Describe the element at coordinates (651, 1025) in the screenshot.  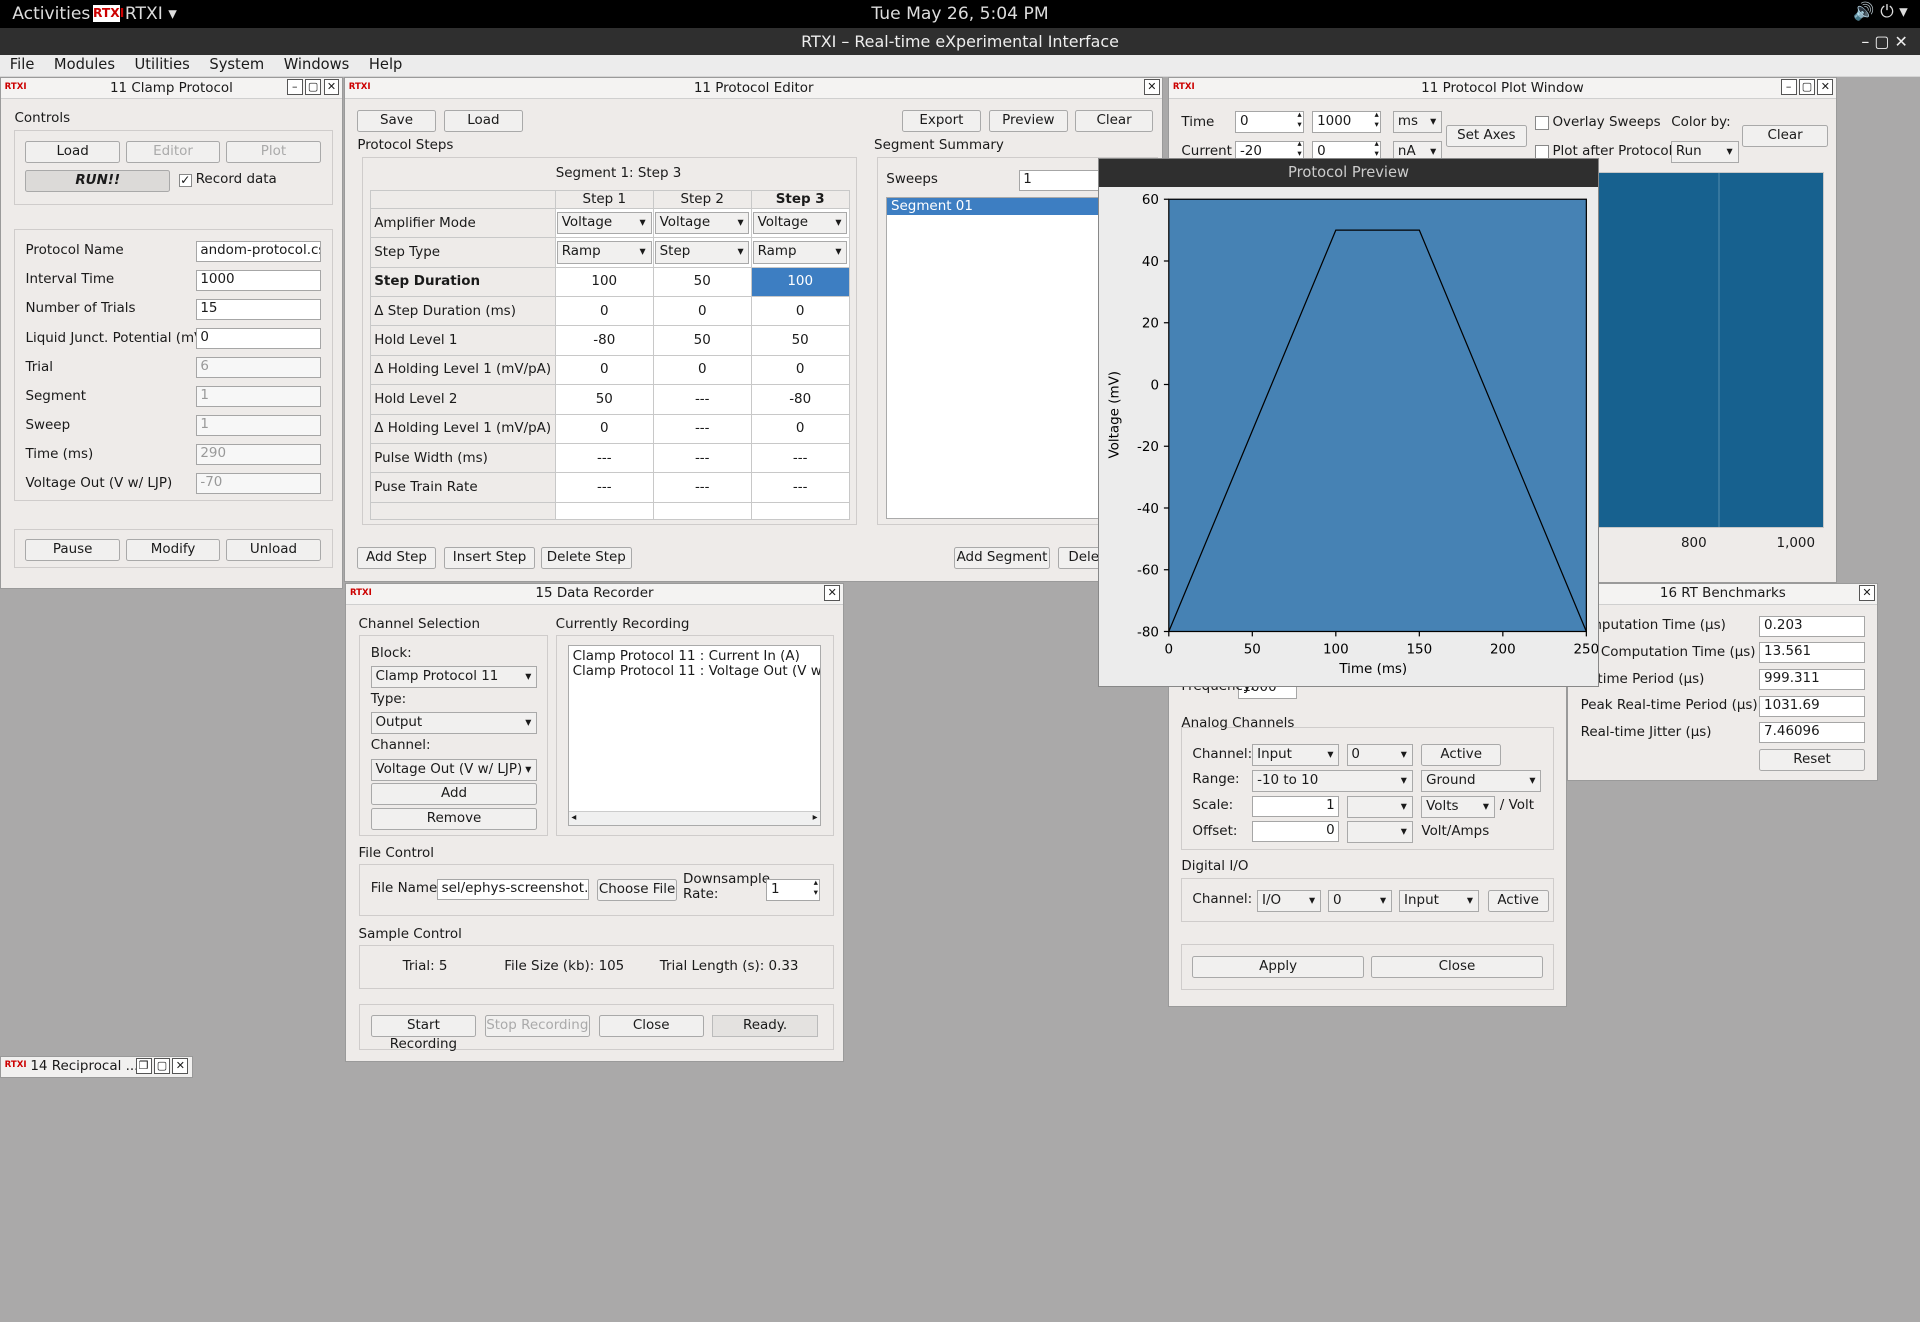
I see `close-recorder-button: Close` at that location.